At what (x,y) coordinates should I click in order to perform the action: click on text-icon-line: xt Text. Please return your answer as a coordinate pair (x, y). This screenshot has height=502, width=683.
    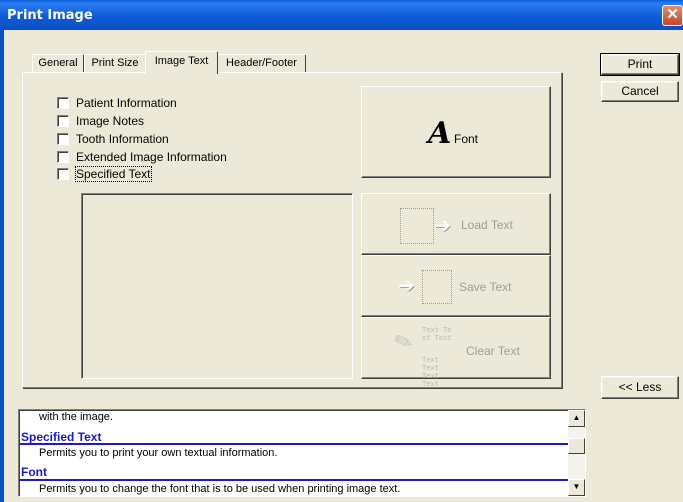
    Looking at the image, I should click on (437, 338).